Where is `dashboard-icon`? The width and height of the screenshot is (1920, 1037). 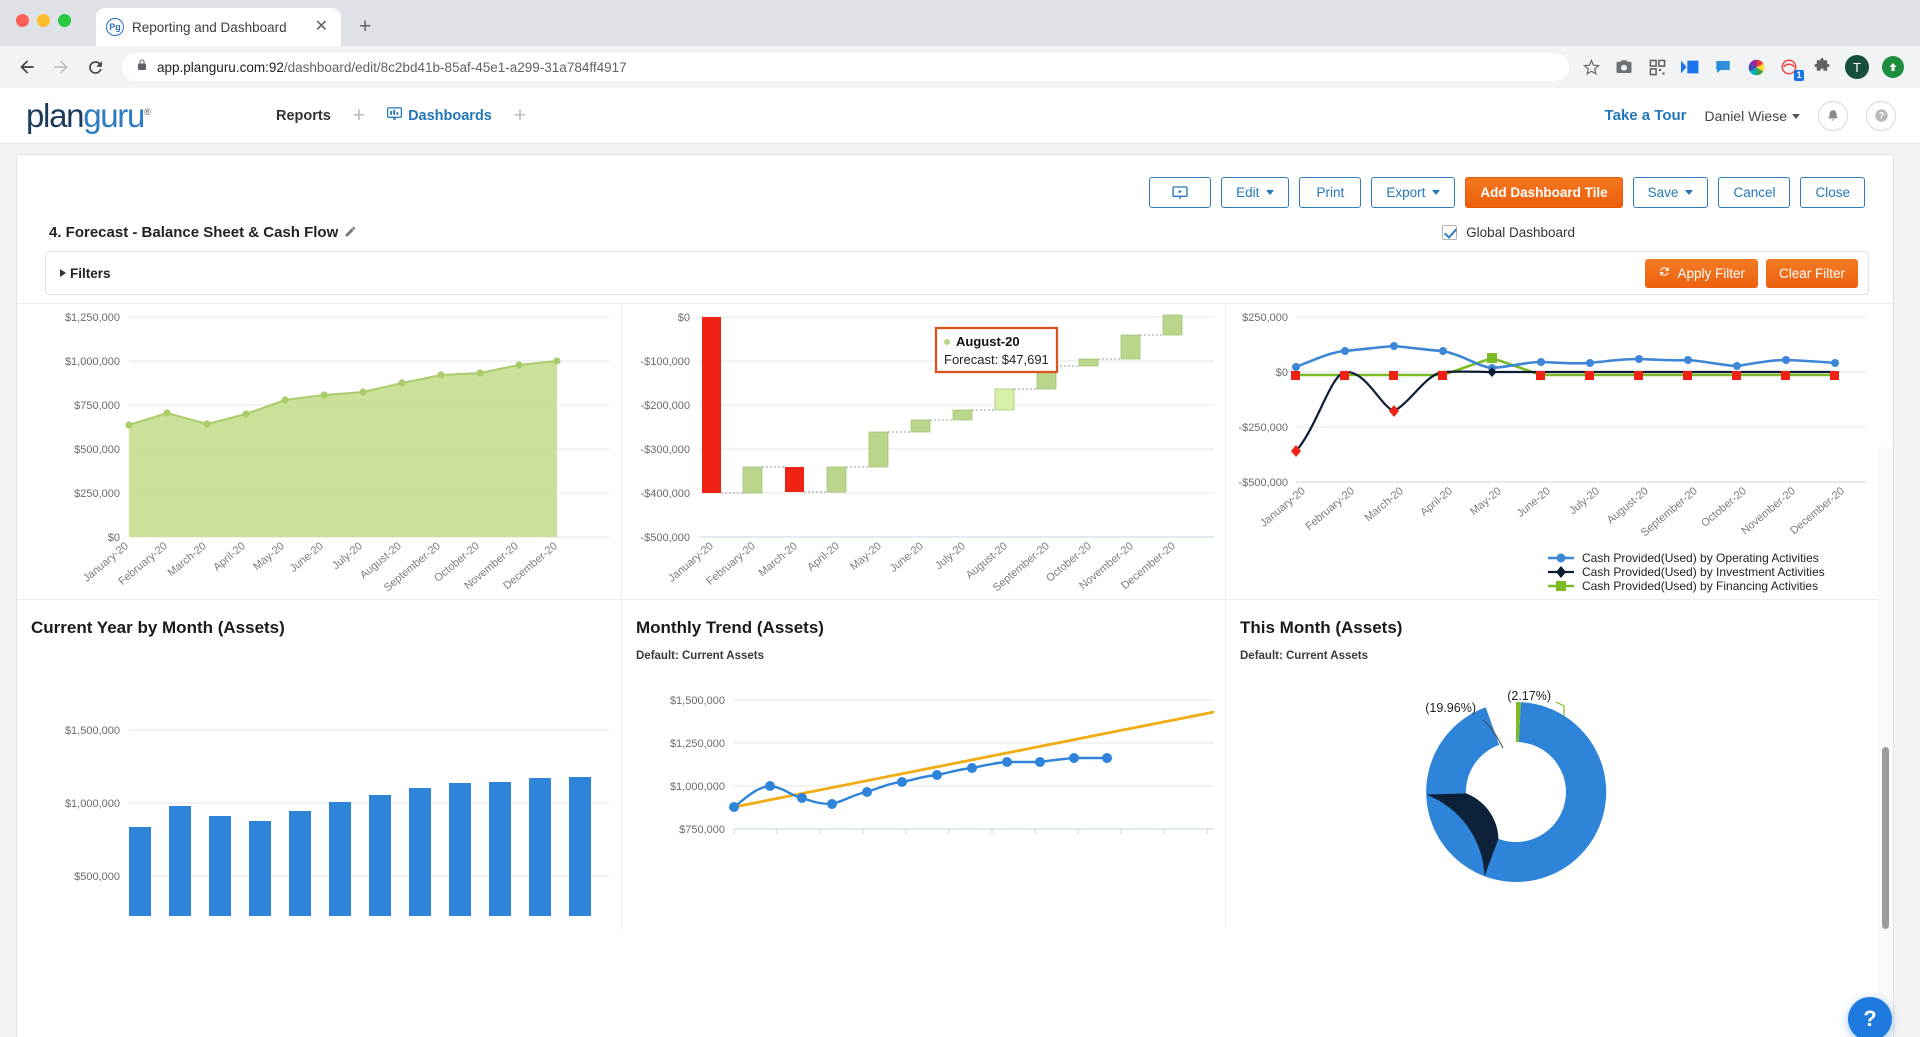
dashboard-icon is located at coordinates (395, 115).